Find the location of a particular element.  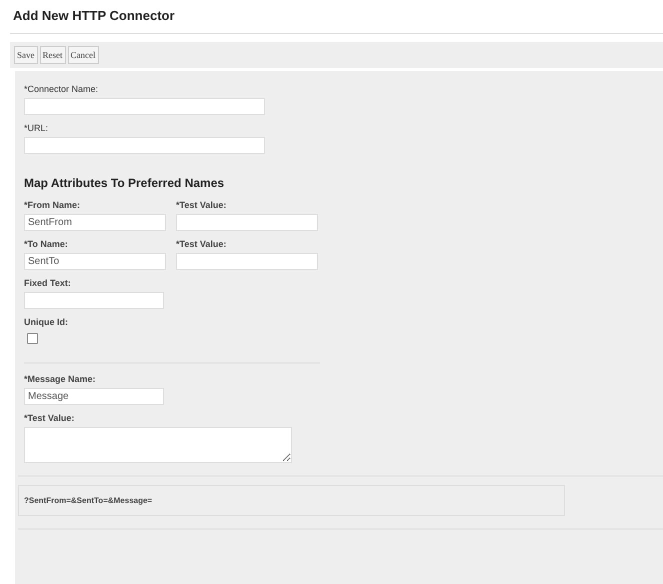

field-label: *Connector Name: is located at coordinates (62, 89).